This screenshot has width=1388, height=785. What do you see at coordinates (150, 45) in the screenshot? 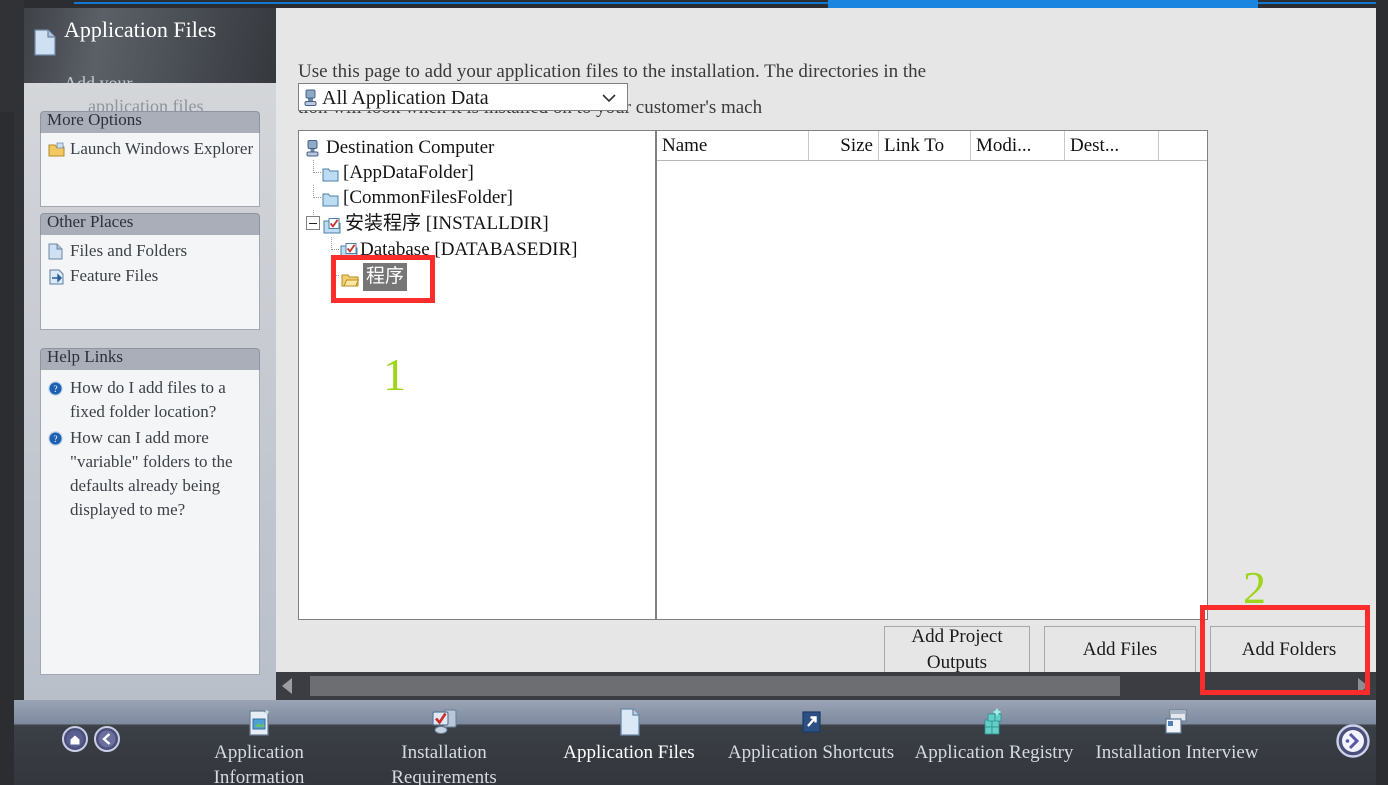
I see `sidebar-header: Application Files Add your` at bounding box center [150, 45].